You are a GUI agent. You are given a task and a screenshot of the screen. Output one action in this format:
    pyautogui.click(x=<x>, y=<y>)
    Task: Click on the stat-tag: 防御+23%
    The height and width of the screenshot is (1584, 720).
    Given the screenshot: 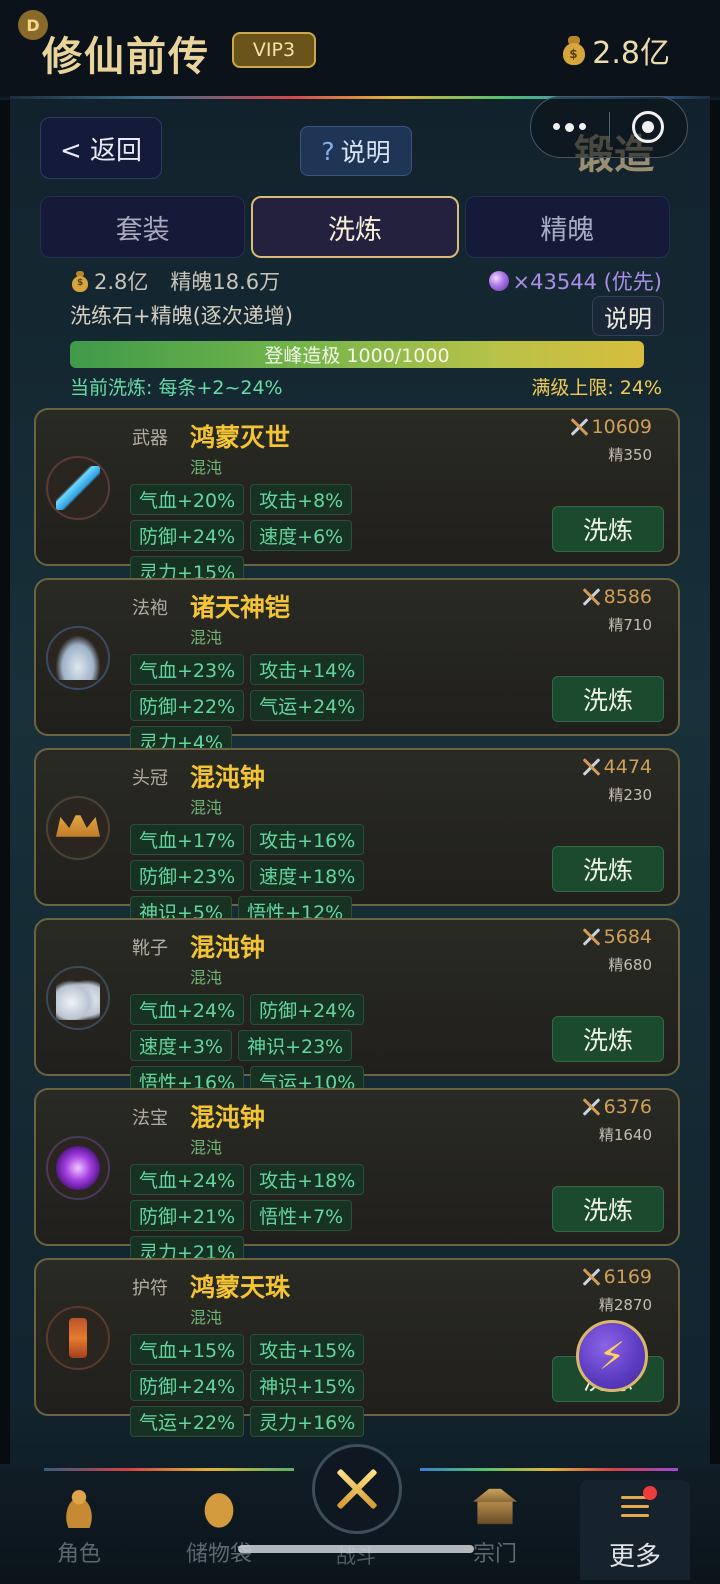 What is the action you would take?
    pyautogui.click(x=187, y=875)
    